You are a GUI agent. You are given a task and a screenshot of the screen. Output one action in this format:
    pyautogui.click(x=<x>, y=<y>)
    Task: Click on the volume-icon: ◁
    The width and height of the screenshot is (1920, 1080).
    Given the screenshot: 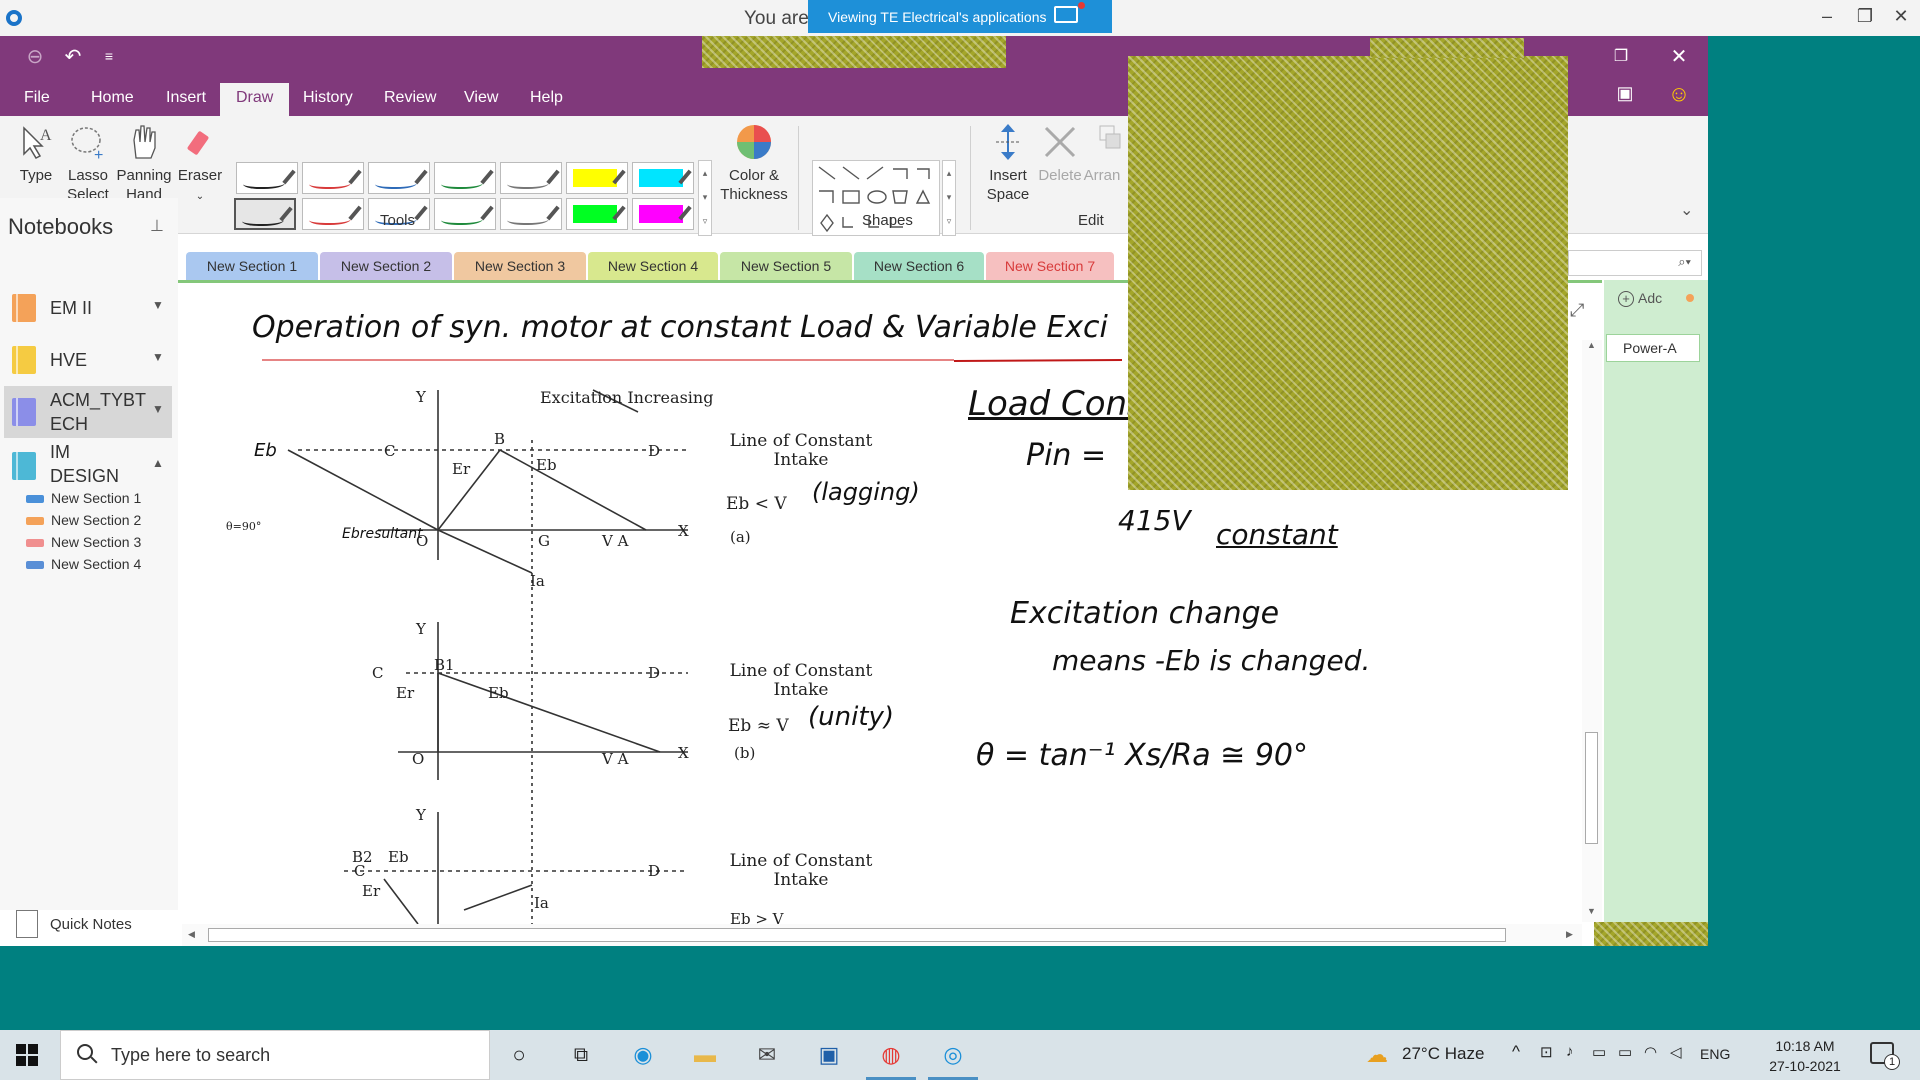 What is the action you would take?
    pyautogui.click(x=1676, y=1052)
    